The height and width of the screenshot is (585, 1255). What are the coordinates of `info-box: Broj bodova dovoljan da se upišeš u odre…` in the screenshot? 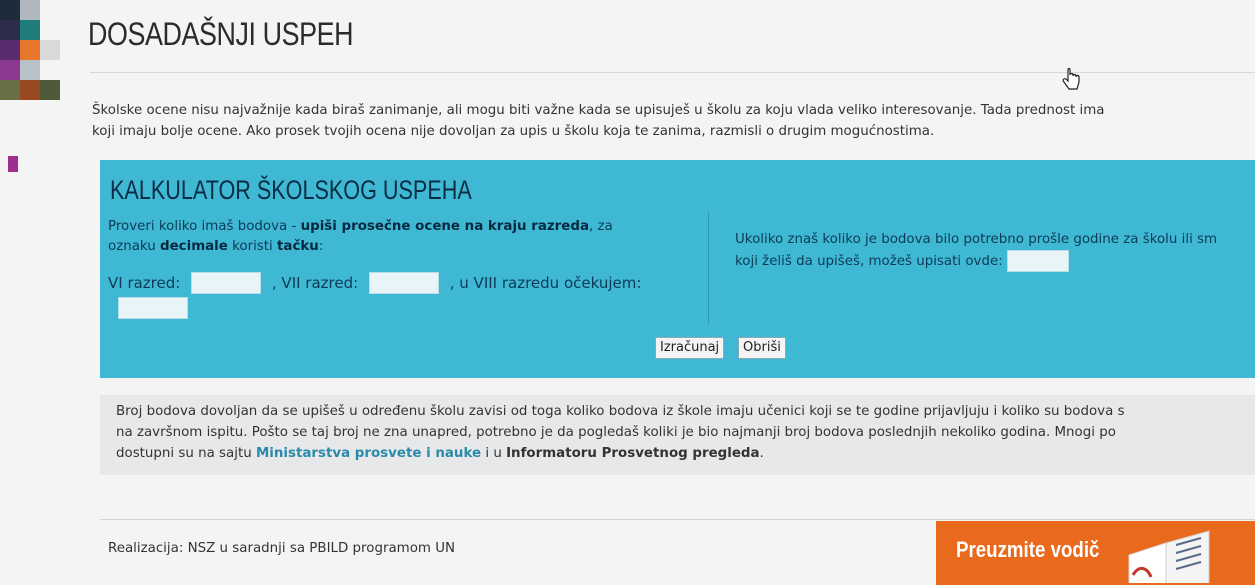 It's located at (677, 435).